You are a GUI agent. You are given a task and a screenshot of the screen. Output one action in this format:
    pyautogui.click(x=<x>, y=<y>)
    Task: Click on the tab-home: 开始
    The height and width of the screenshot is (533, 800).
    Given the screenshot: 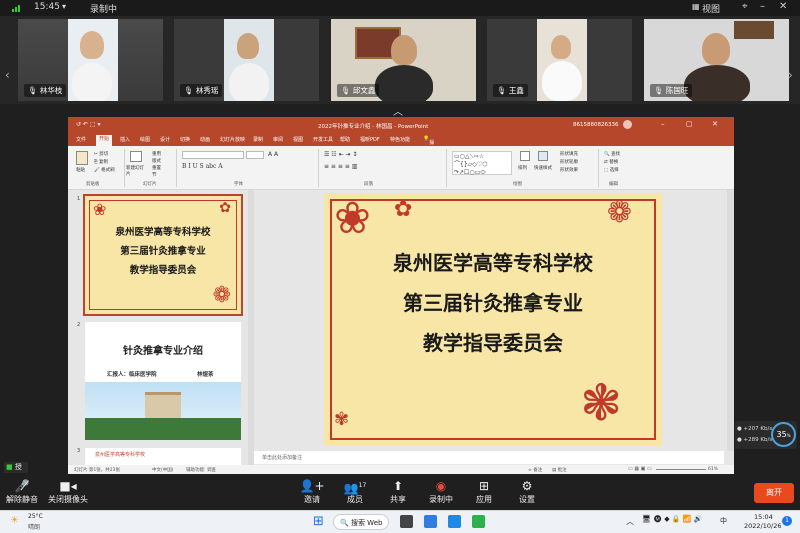 What is the action you would take?
    pyautogui.click(x=104, y=140)
    